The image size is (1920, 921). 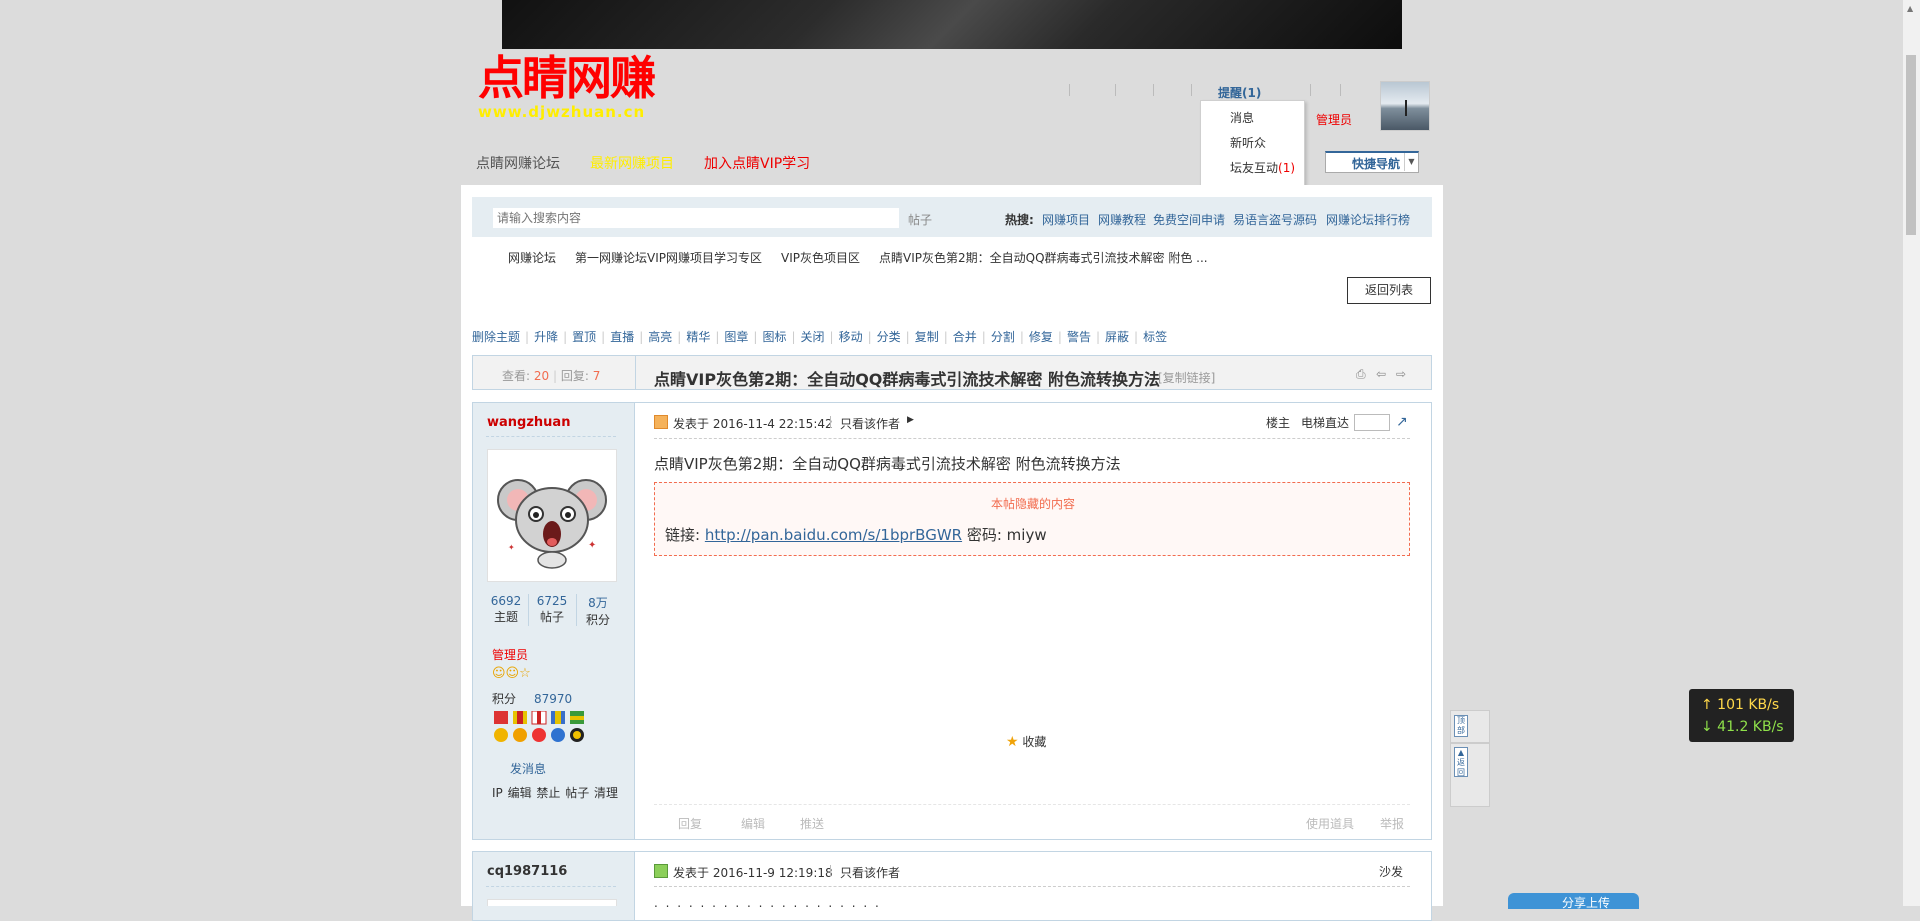 What do you see at coordinates (1402, 422) in the screenshot?
I see `jump-go-icon: ↗` at bounding box center [1402, 422].